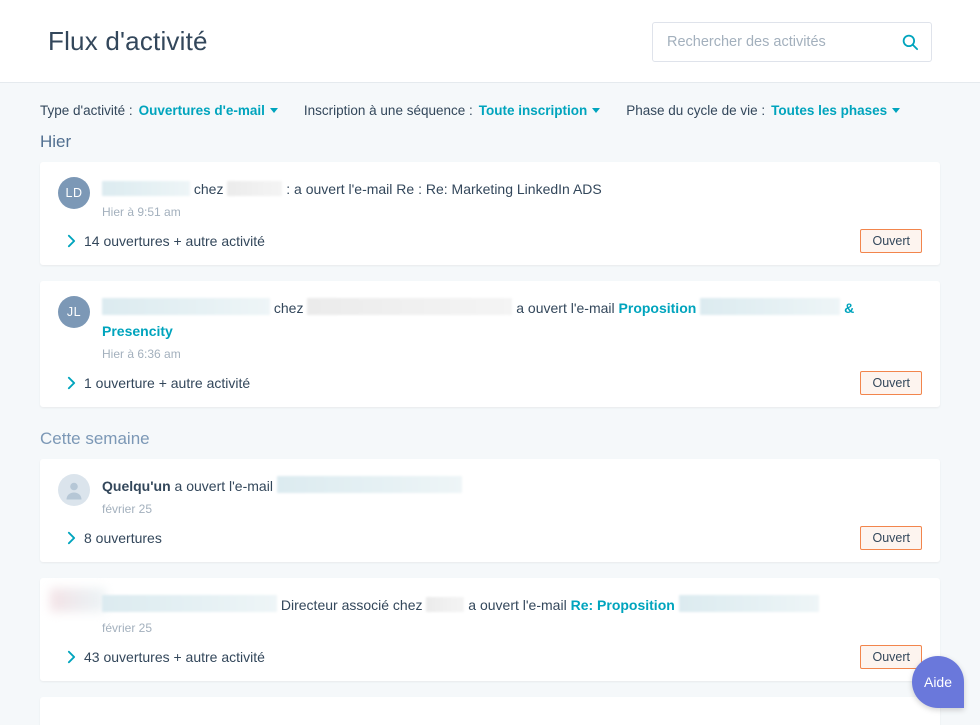  What do you see at coordinates (623, 605) in the screenshot?
I see `email-subject-link: Re: Proposition` at bounding box center [623, 605].